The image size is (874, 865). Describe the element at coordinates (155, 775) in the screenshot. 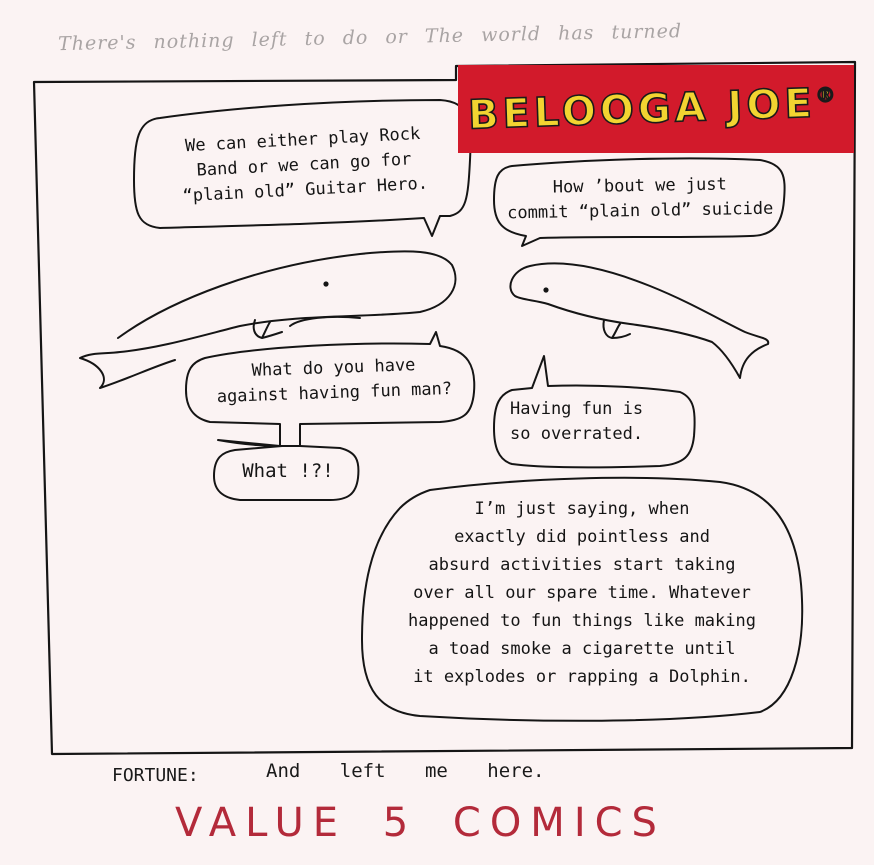

I see `fortune-label: FORTUNE:` at that location.